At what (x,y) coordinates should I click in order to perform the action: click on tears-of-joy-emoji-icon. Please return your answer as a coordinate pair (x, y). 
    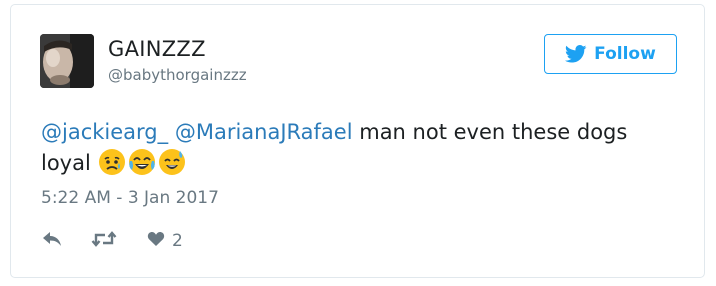
    Looking at the image, I should click on (142, 162).